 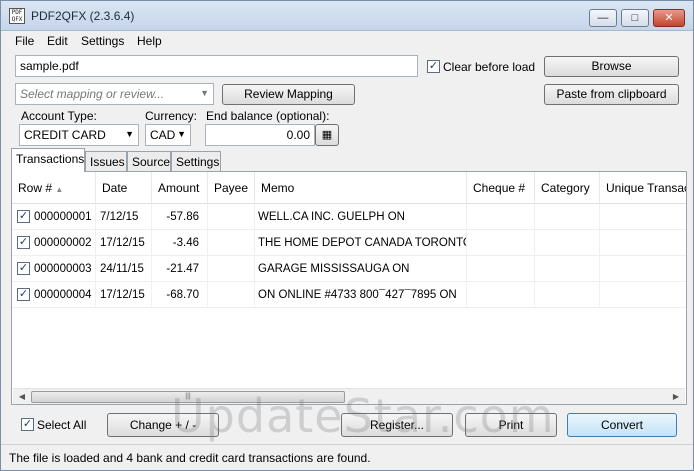 What do you see at coordinates (361, 217) in the screenshot?
I see `cell-memo: WELL.CA INC. GUELPH ON` at bounding box center [361, 217].